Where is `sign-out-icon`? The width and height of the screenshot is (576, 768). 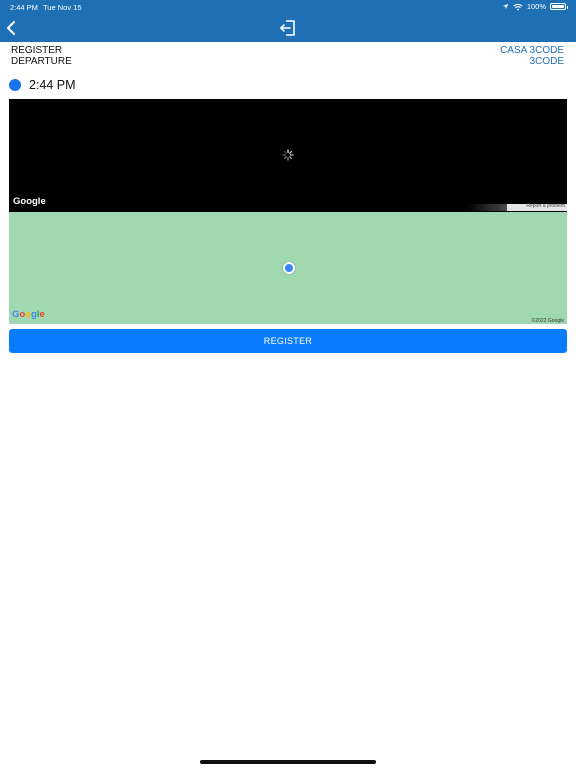
sign-out-icon is located at coordinates (287, 28).